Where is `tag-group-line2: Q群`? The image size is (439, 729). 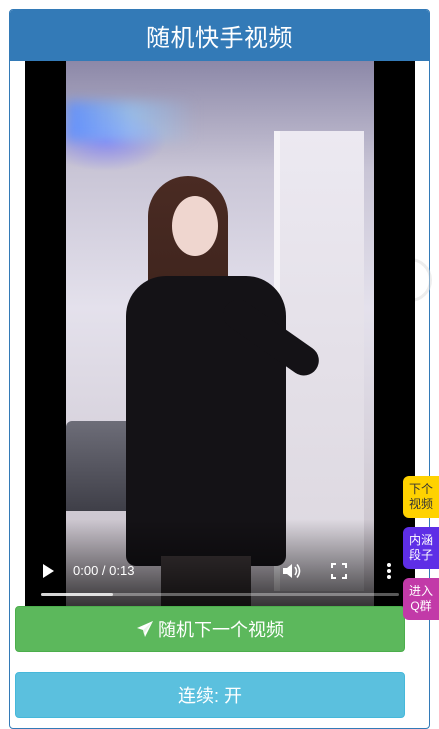 tag-group-line2: Q群 is located at coordinates (421, 606).